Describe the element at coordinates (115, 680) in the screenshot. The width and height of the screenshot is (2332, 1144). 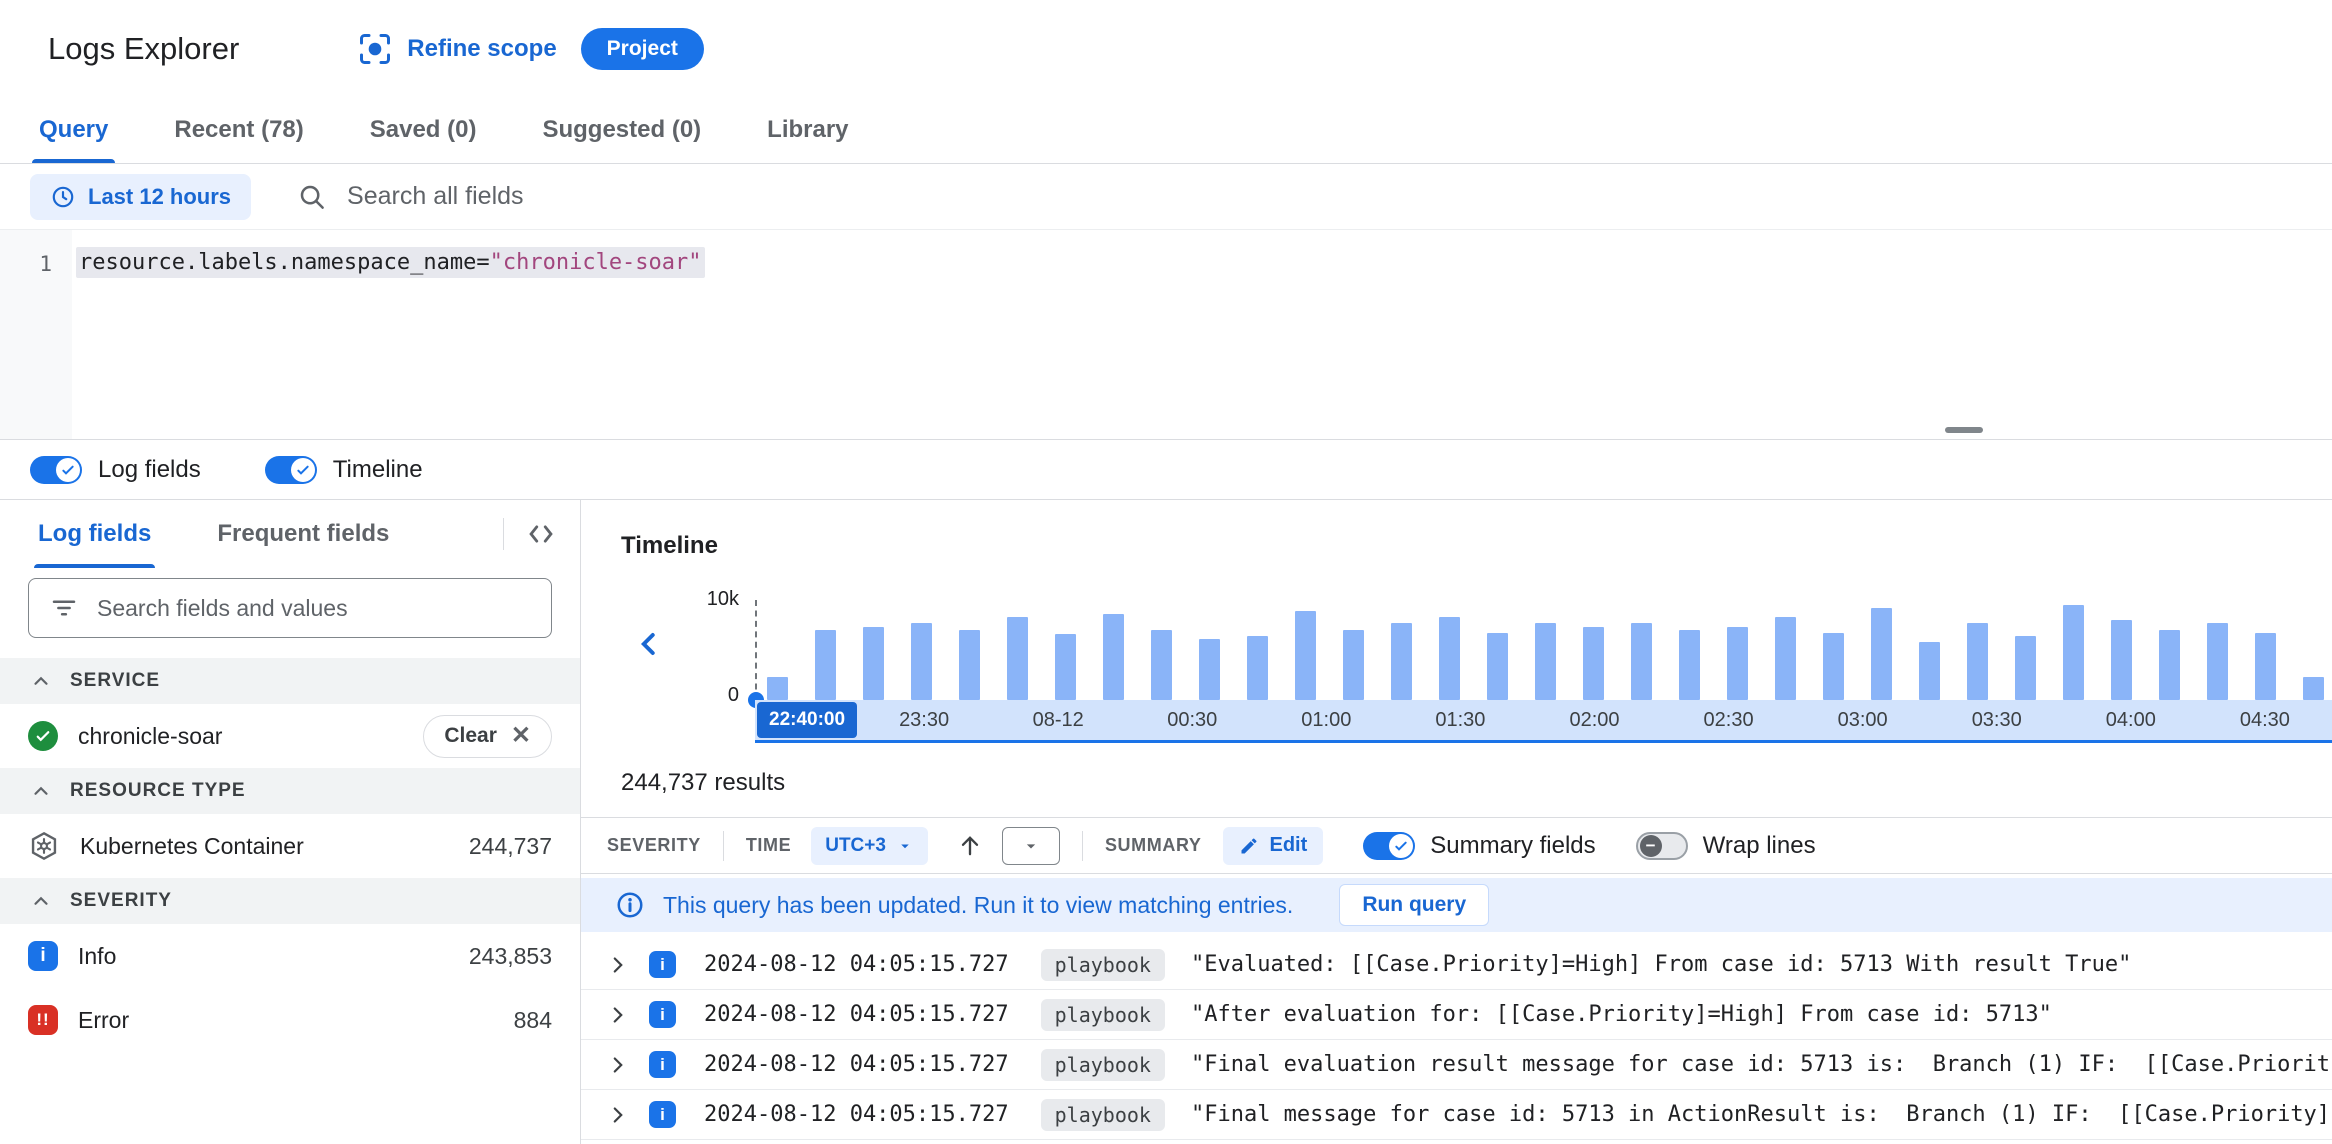
I see `section-title: SERVICE` at that location.